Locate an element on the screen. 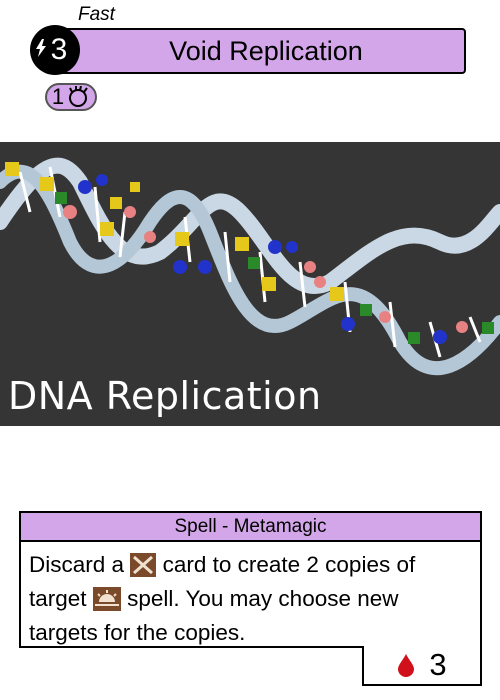 This screenshot has width=500, height=700. art-caption: DNA Replication is located at coordinates (165, 396).